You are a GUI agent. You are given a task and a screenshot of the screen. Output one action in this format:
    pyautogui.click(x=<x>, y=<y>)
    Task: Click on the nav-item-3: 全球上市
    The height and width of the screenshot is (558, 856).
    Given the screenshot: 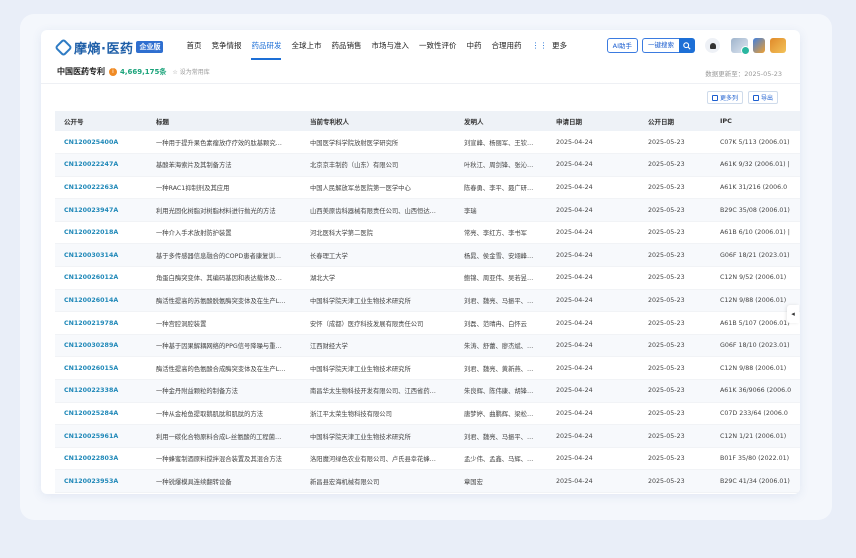 What is the action you would take?
    pyautogui.click(x=306, y=47)
    